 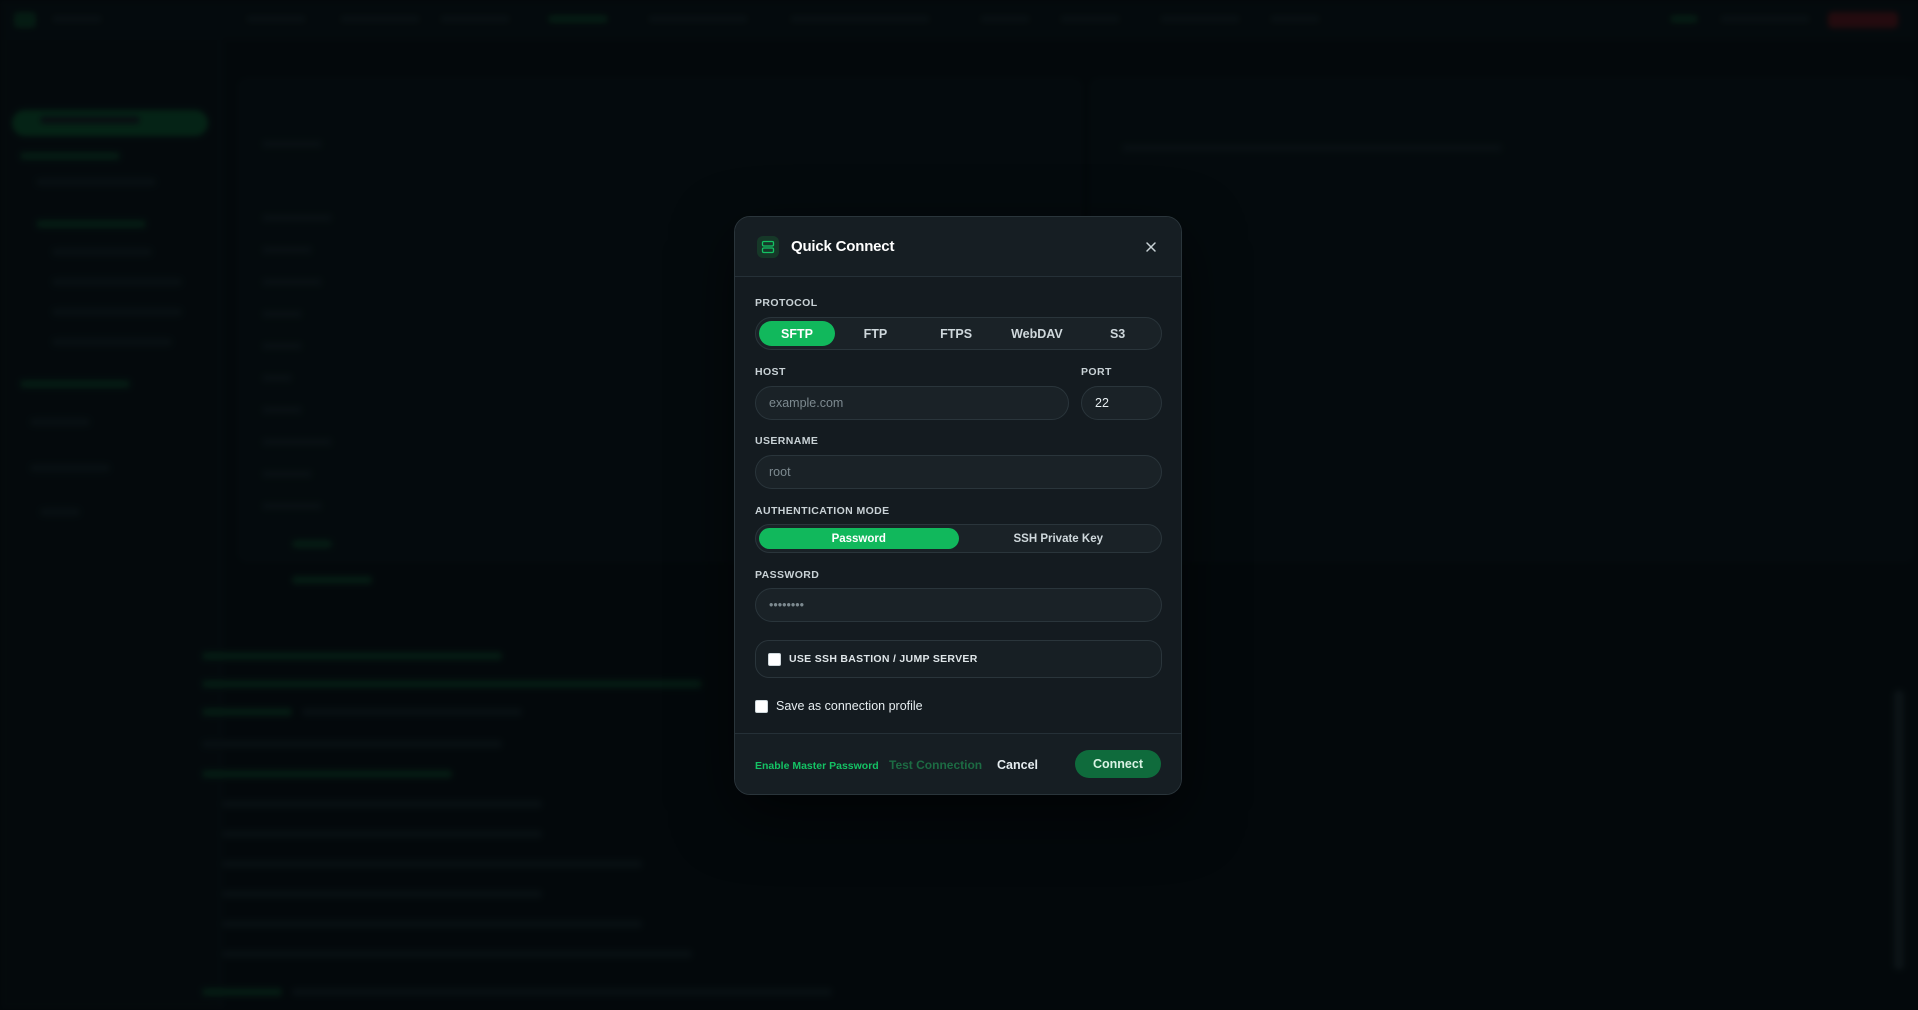 What do you see at coordinates (1121, 403) in the screenshot?
I see `port-input` at bounding box center [1121, 403].